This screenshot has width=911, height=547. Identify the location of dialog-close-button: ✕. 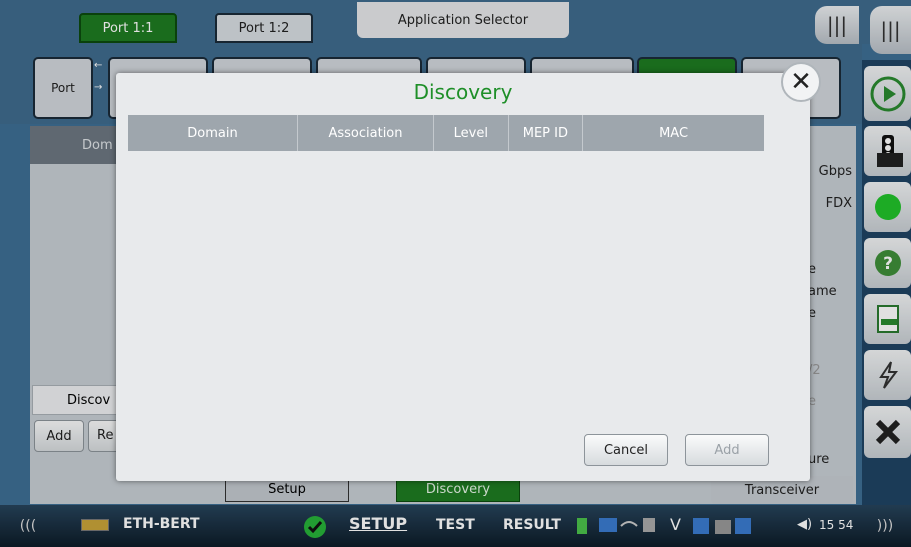
(801, 82).